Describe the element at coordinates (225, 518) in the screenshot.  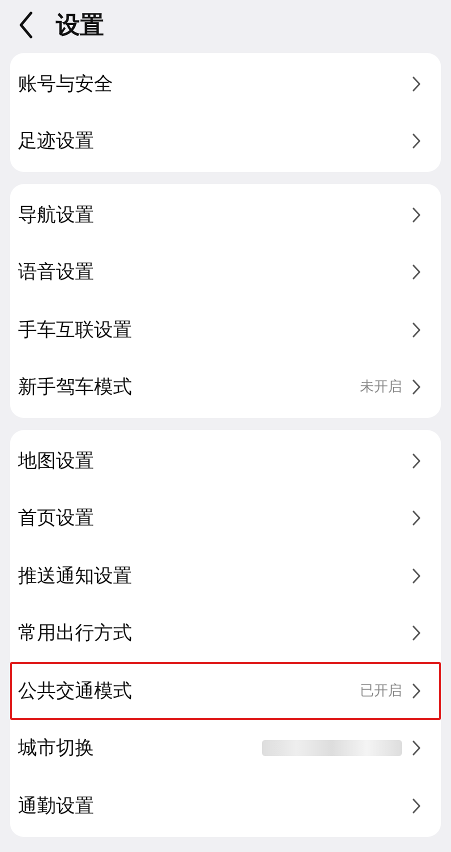
I see `settings-row: 首页设置` at that location.